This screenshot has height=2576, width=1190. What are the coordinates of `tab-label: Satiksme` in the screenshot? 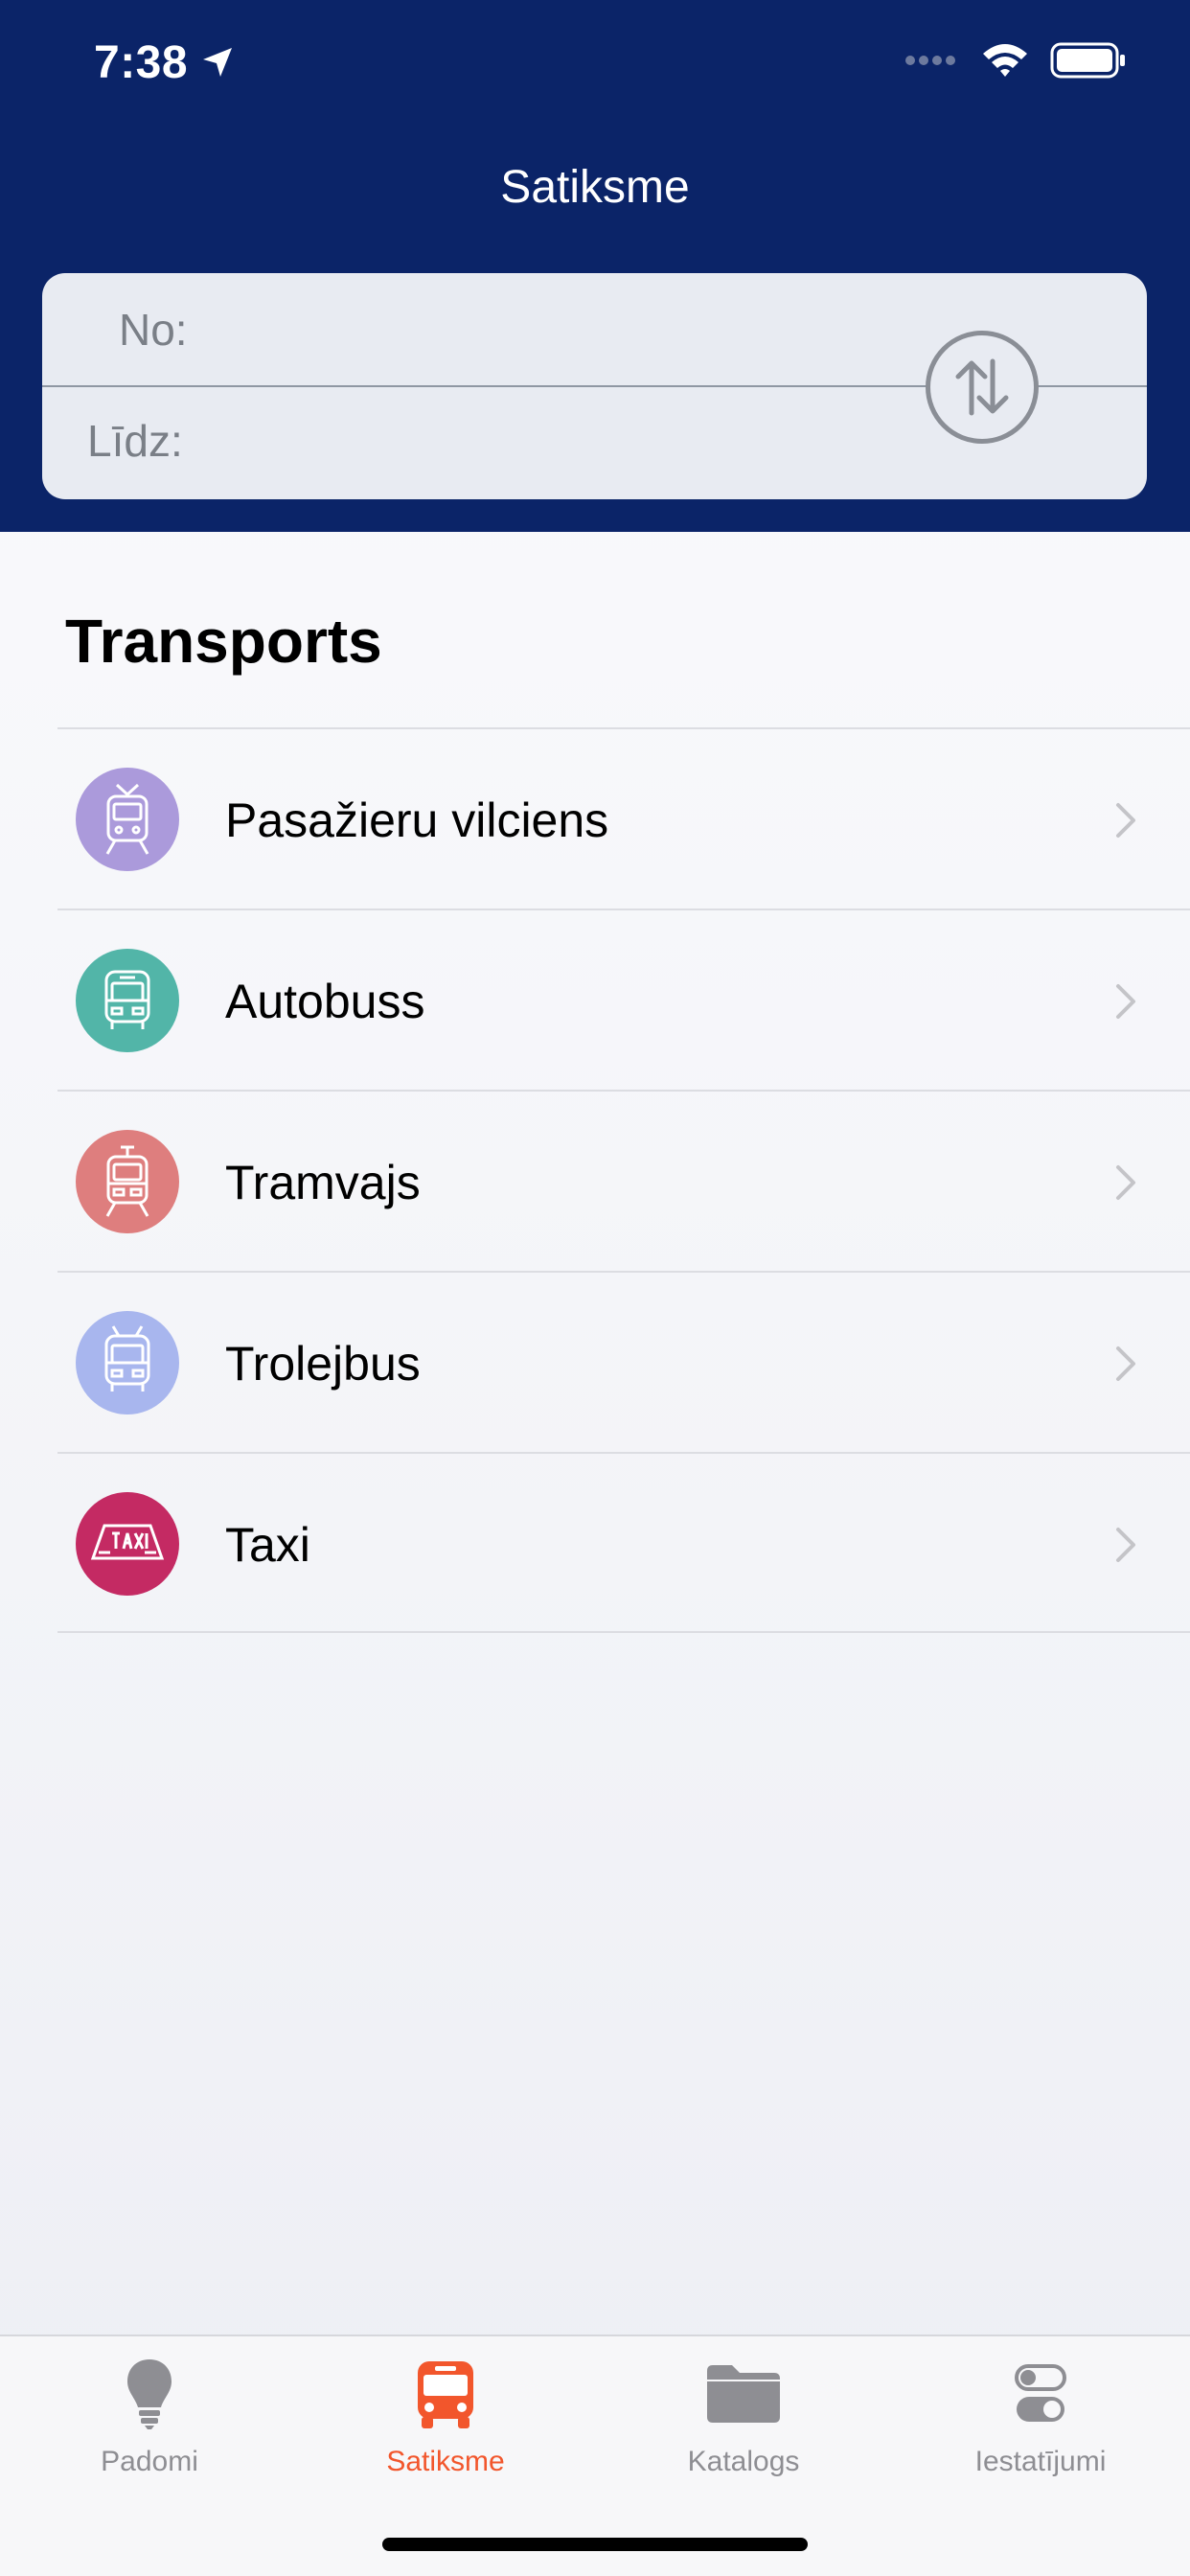 It's located at (445, 2461).